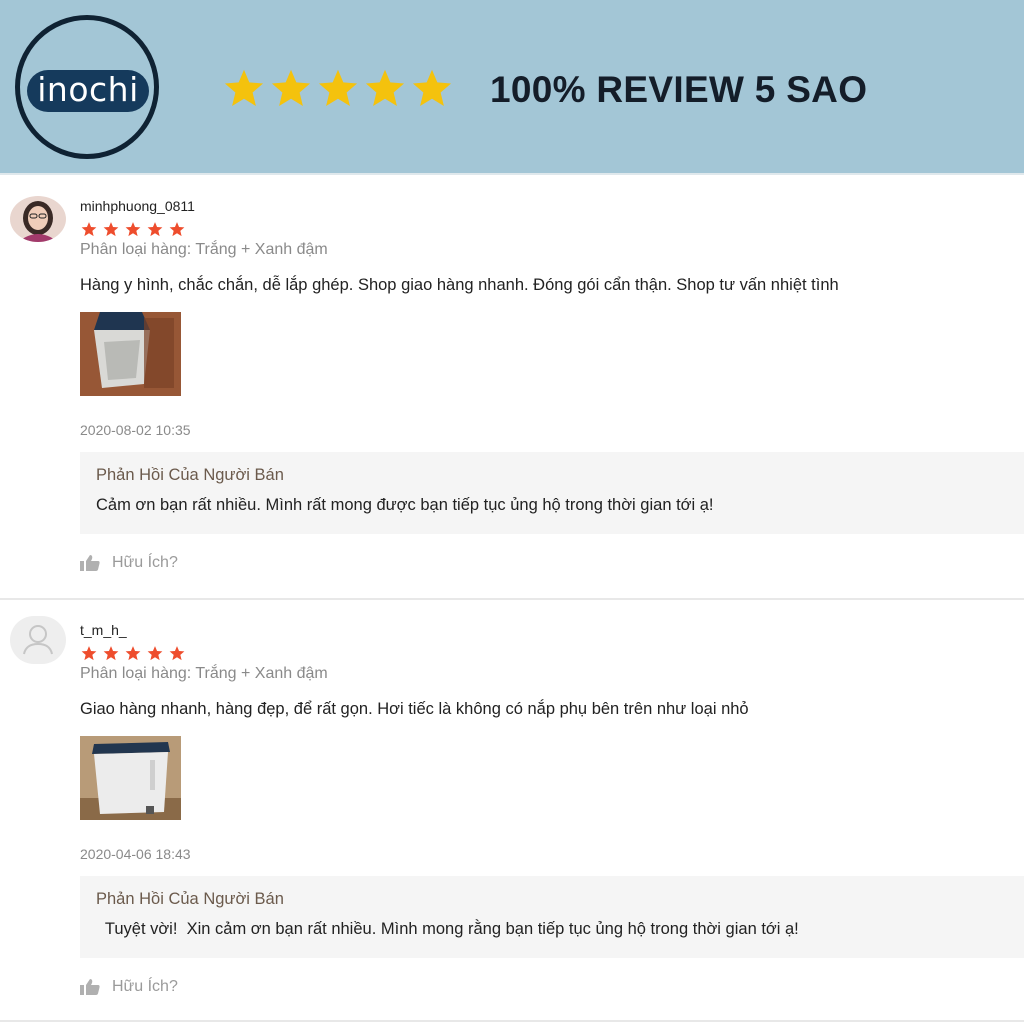  Describe the element at coordinates (88, 91) in the screenshot. I see `brand-logo-text: inochi` at that location.